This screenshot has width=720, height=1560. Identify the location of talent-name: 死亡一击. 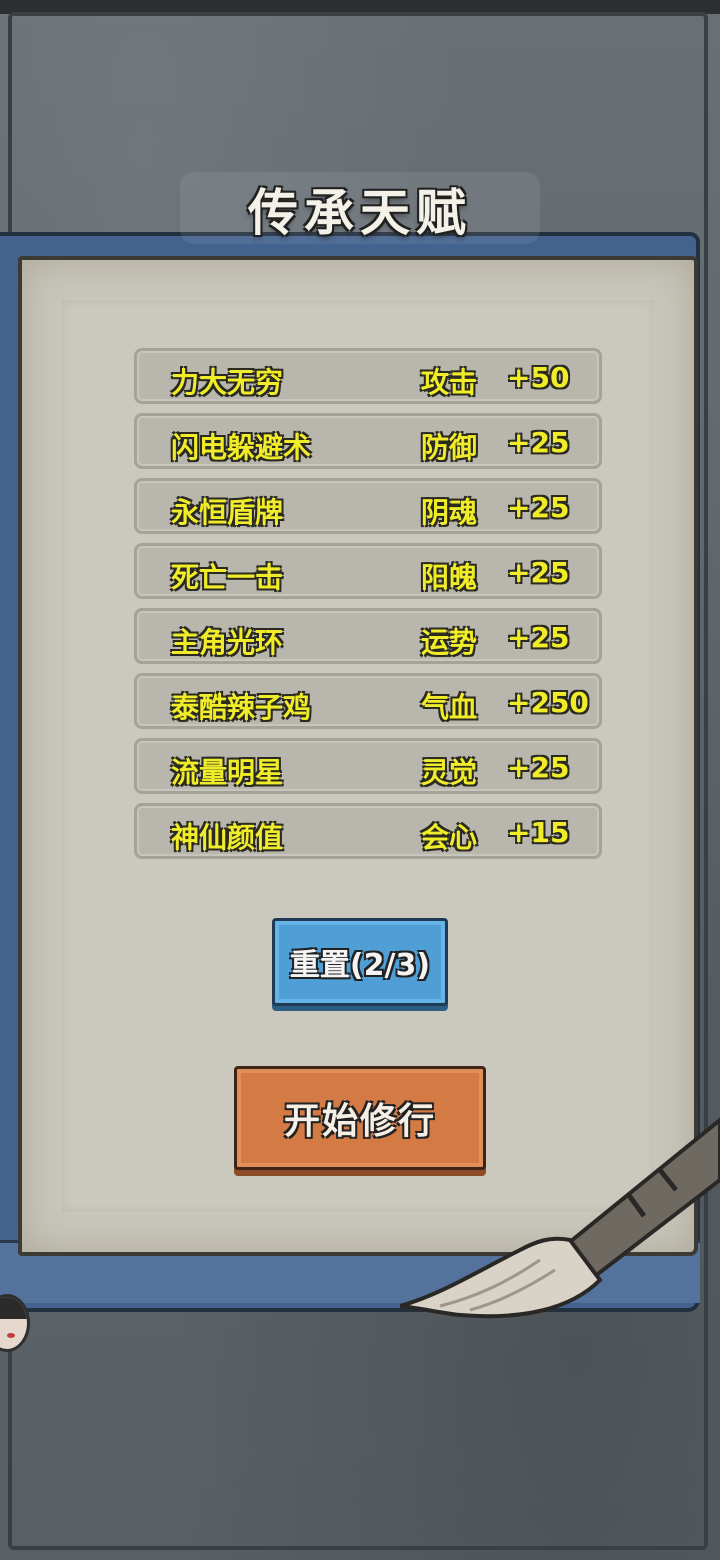
(227, 577).